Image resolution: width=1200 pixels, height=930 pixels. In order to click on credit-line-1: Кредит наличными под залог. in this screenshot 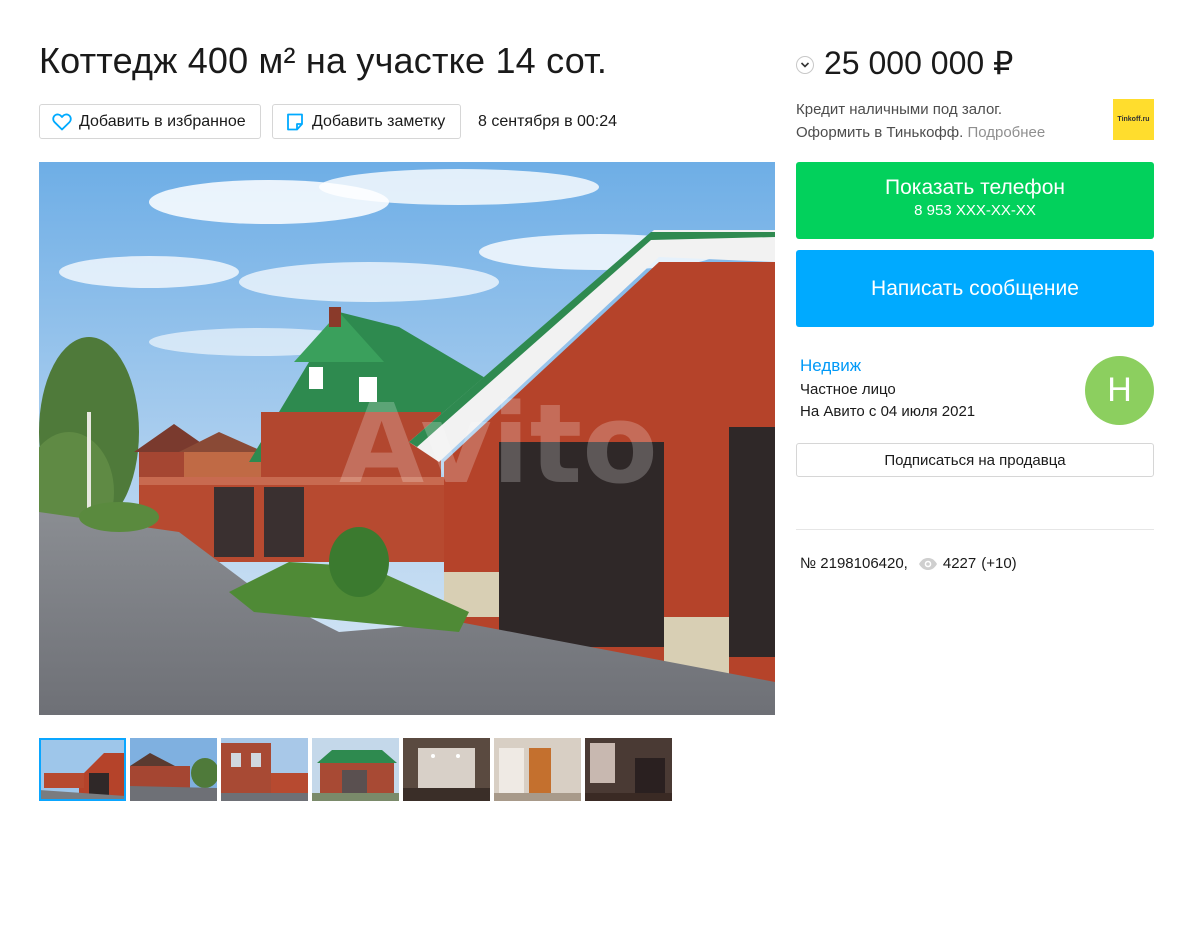, I will do `click(899, 109)`.